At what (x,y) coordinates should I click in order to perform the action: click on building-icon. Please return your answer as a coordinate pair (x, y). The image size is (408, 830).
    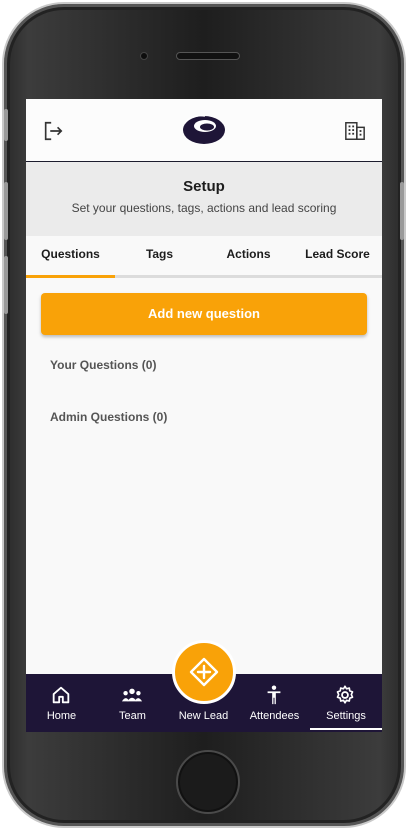
    Looking at the image, I should click on (355, 131).